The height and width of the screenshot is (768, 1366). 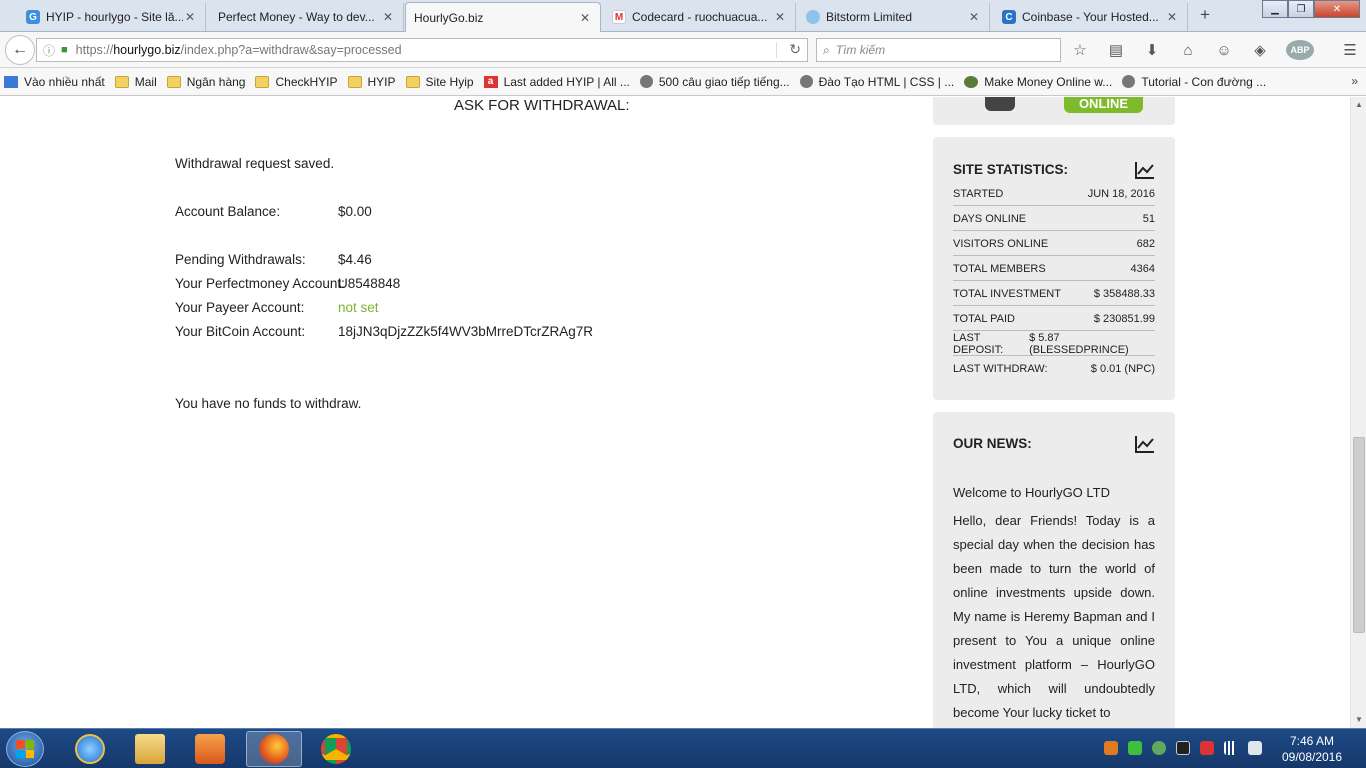 I want to click on tab-coinbase: C Coinbase - Your Hosted... ✕, so click(x=1091, y=17).